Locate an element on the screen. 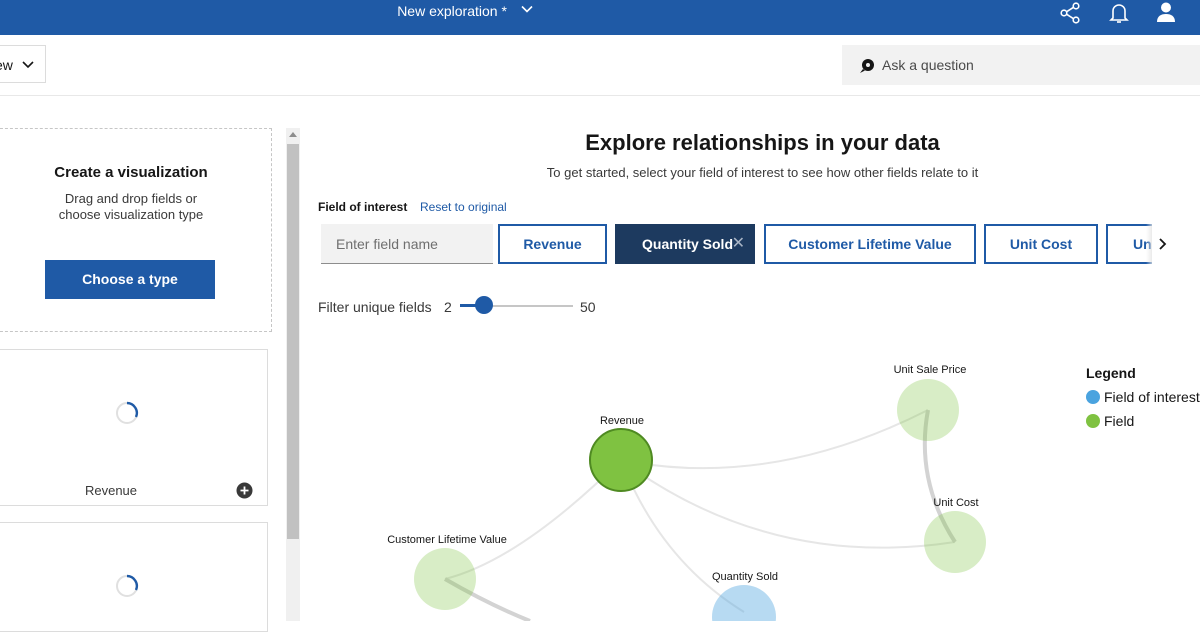 The width and height of the screenshot is (1200, 632). top-bar: New exploration * is located at coordinates (600, 17).